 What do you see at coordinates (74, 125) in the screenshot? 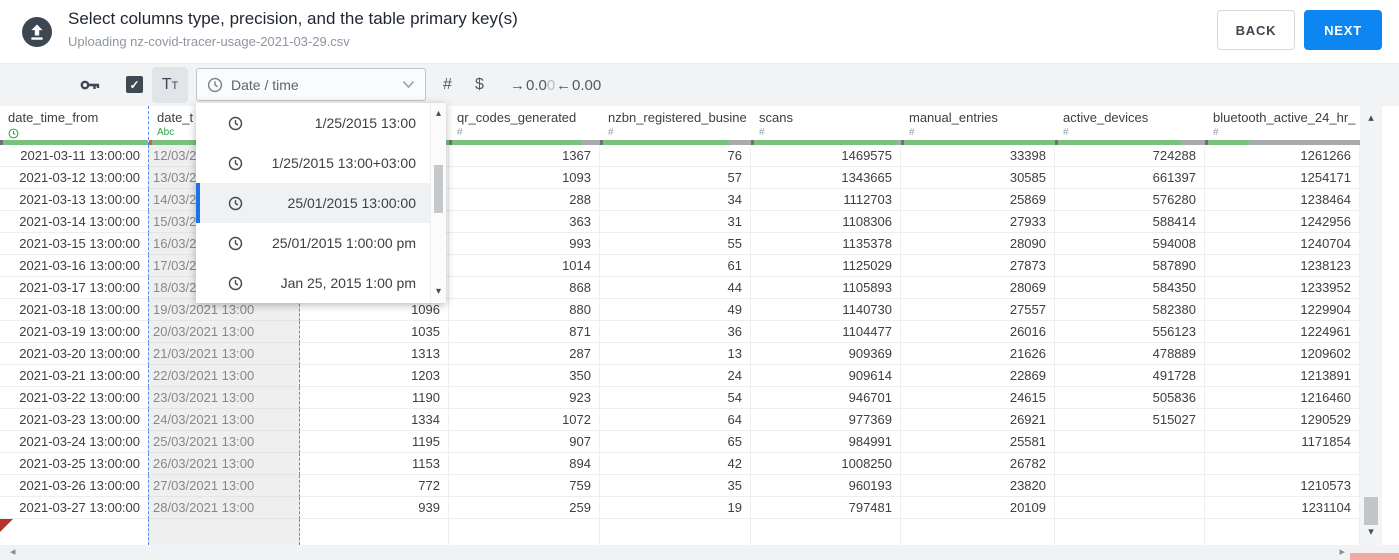
I see `column-header: date_time_from` at bounding box center [74, 125].